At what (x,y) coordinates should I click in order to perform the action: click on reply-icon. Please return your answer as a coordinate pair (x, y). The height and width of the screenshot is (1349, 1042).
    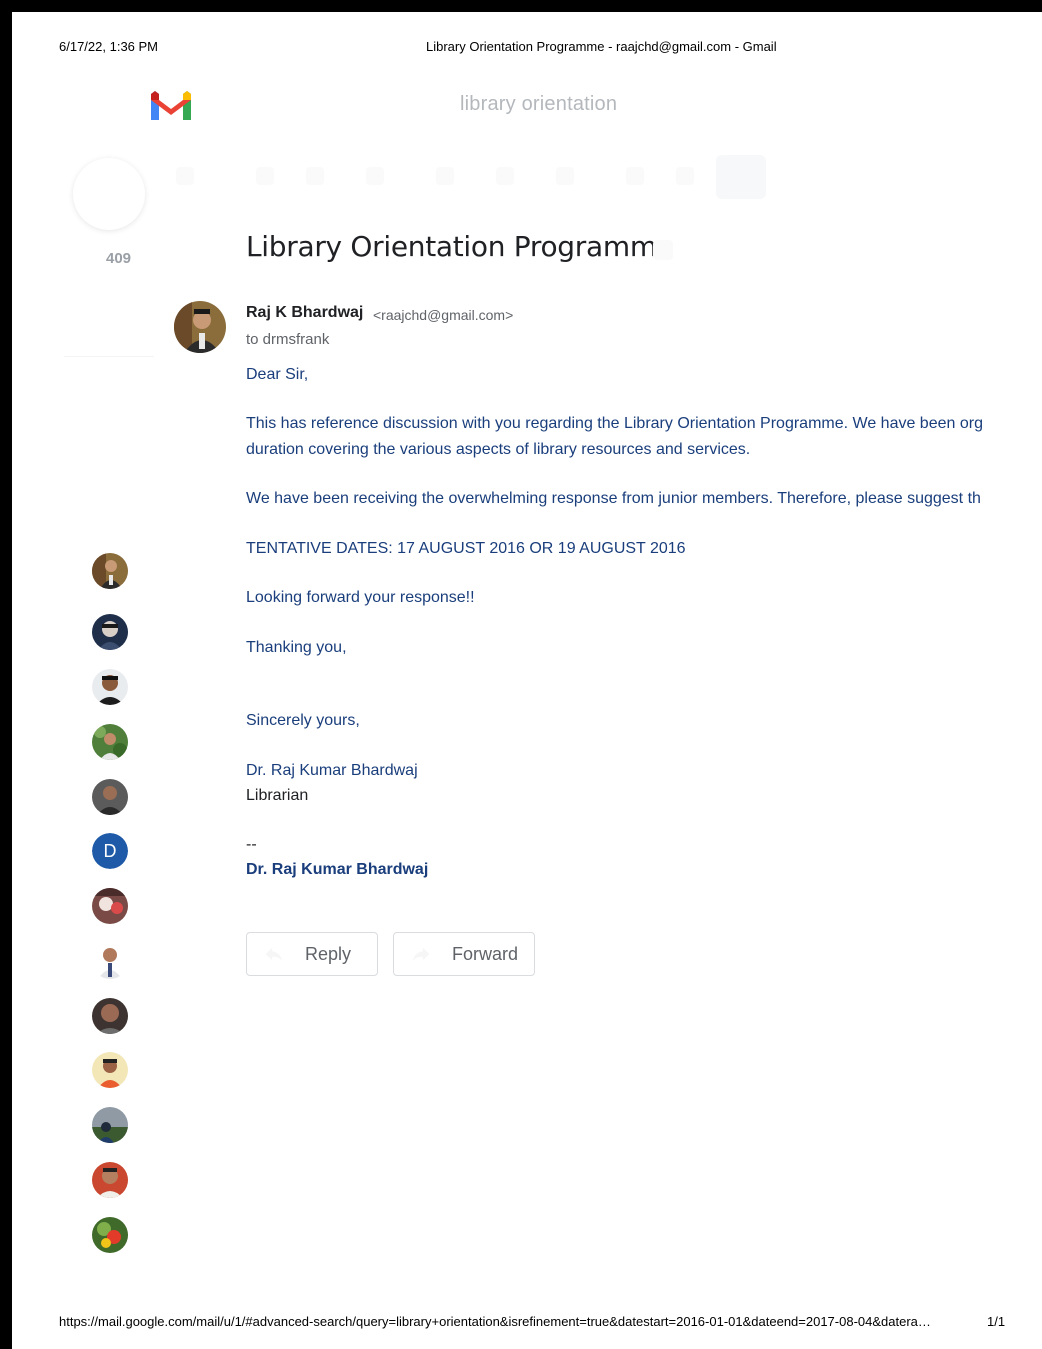
    Looking at the image, I should click on (274, 954).